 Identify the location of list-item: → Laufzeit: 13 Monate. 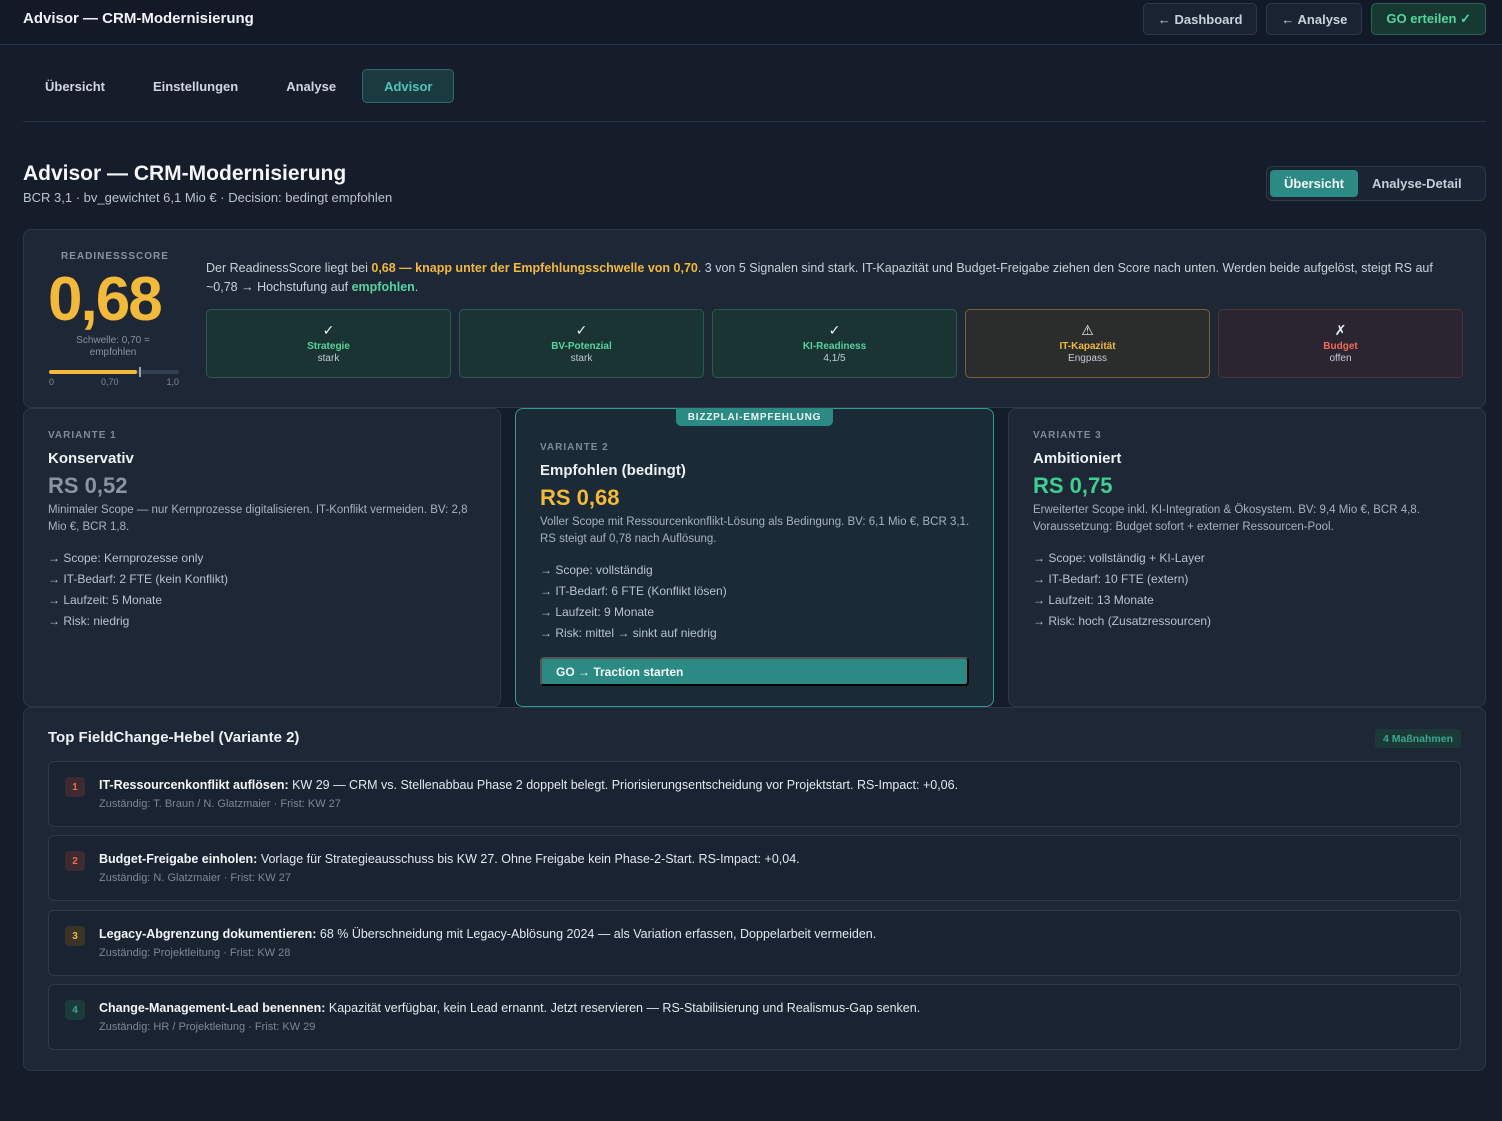
(1093, 600).